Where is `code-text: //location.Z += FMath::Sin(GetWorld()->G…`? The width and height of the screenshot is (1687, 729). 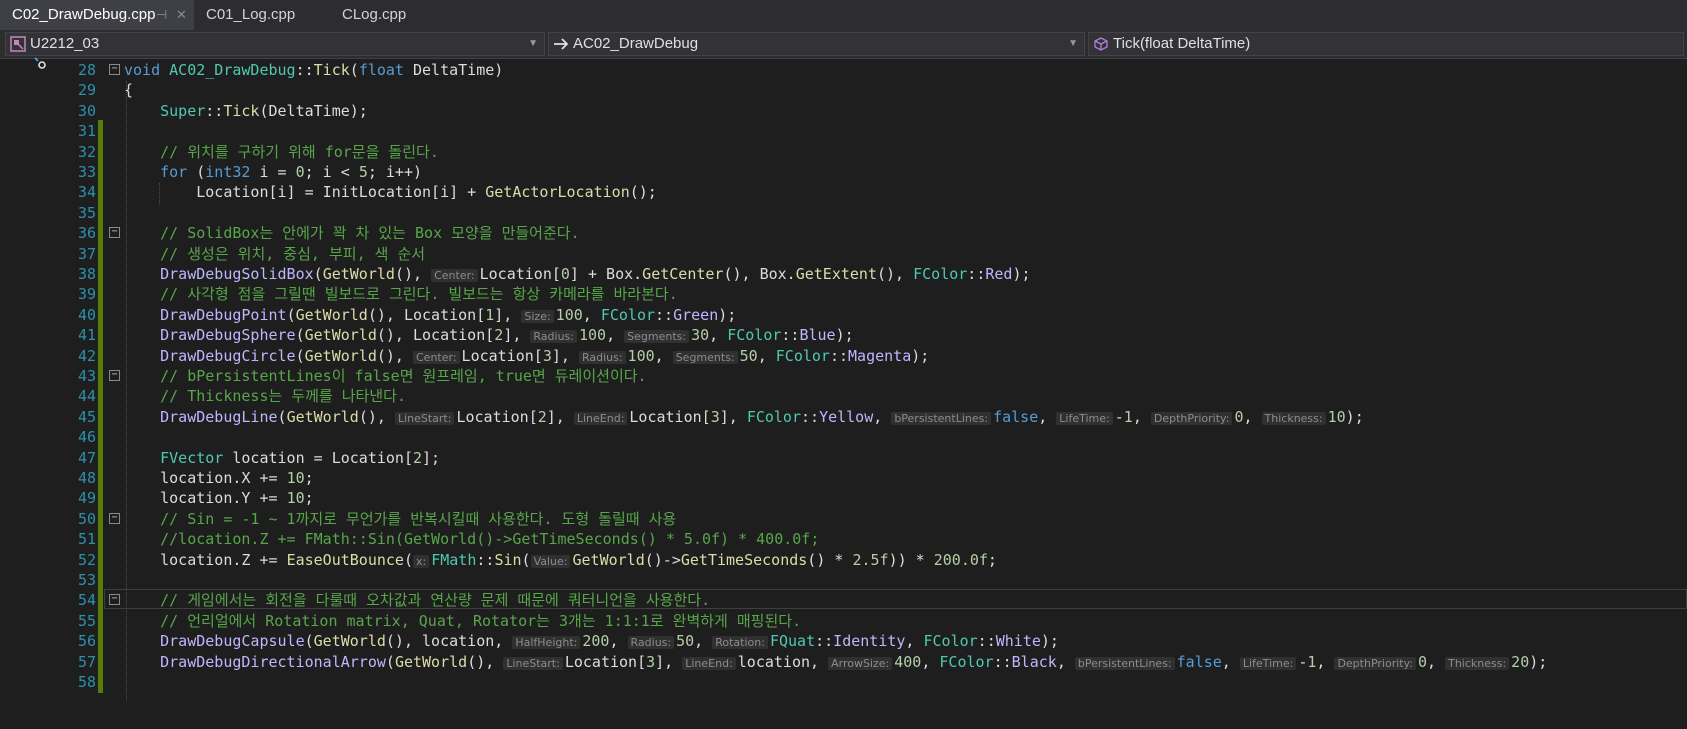
code-text: //location.Z += FMath::Sin(GetWorld()->G… is located at coordinates (472, 539).